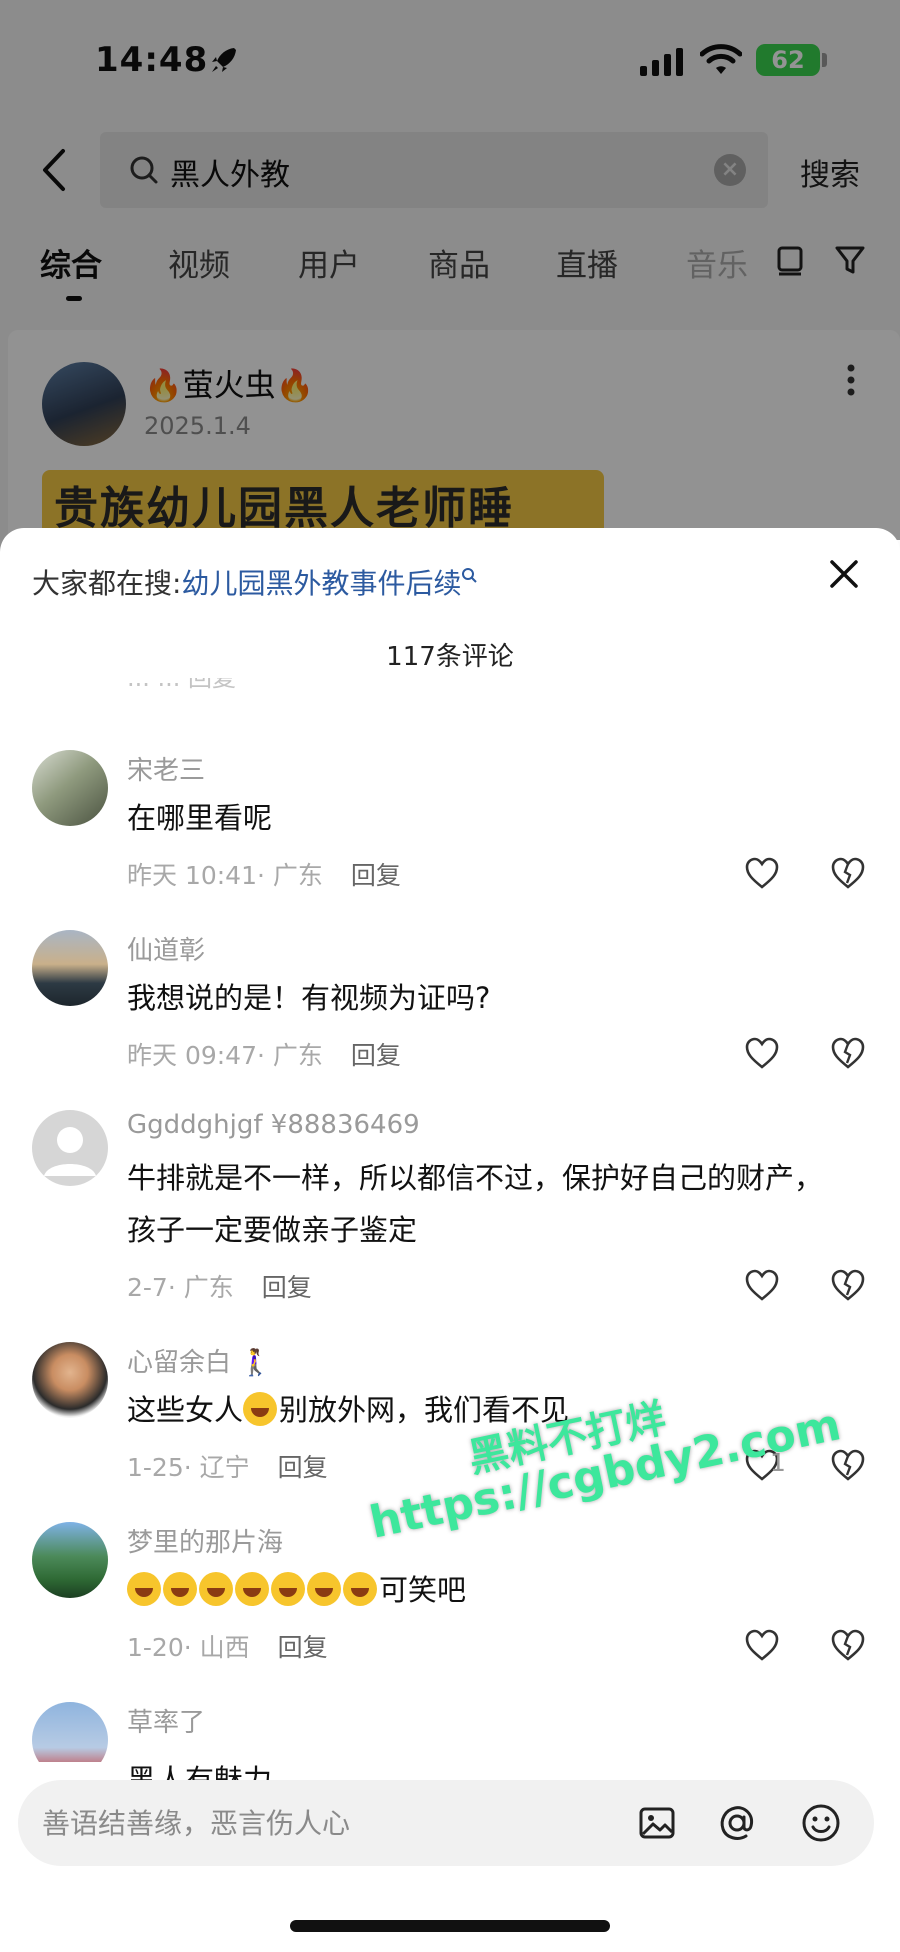 This screenshot has width=900, height=1952. I want to click on comment-meta: 昨天 09:47· 广东 回复, so click(264, 1055).